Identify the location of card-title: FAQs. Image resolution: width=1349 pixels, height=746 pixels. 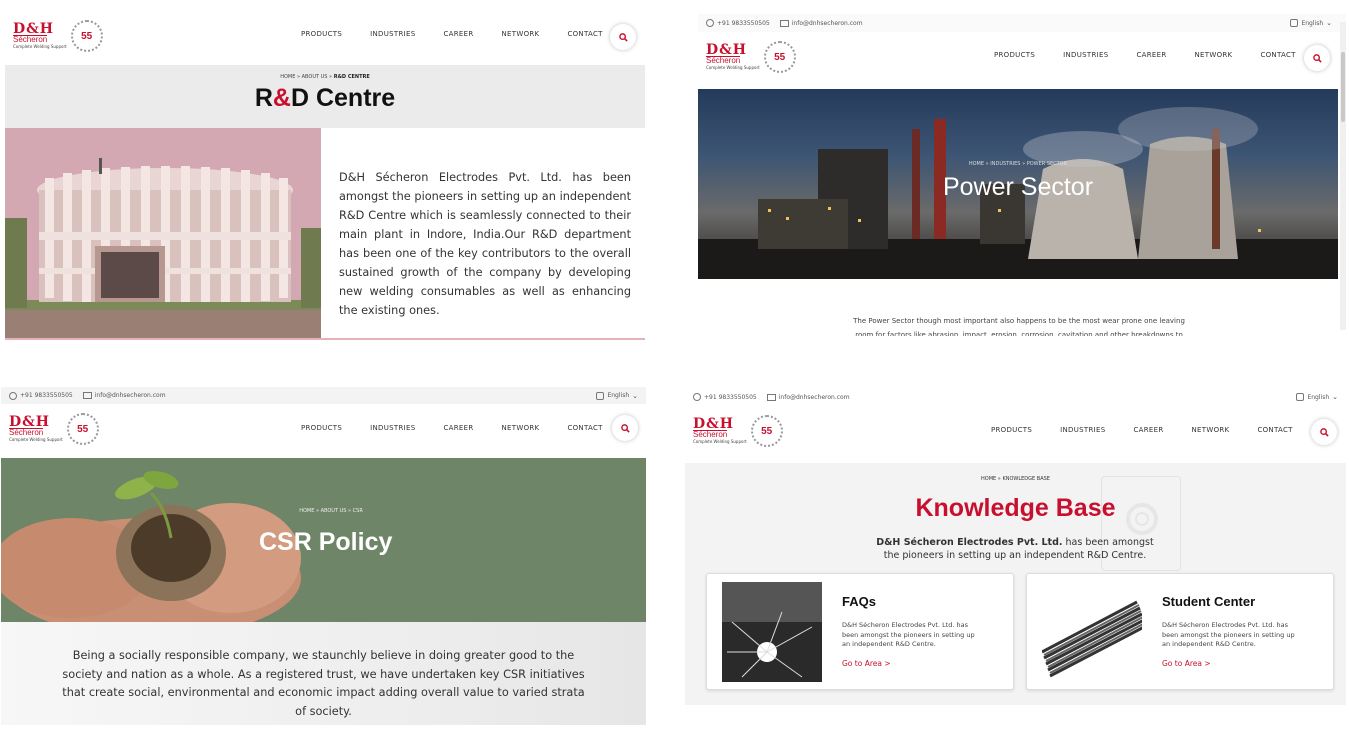
(859, 601).